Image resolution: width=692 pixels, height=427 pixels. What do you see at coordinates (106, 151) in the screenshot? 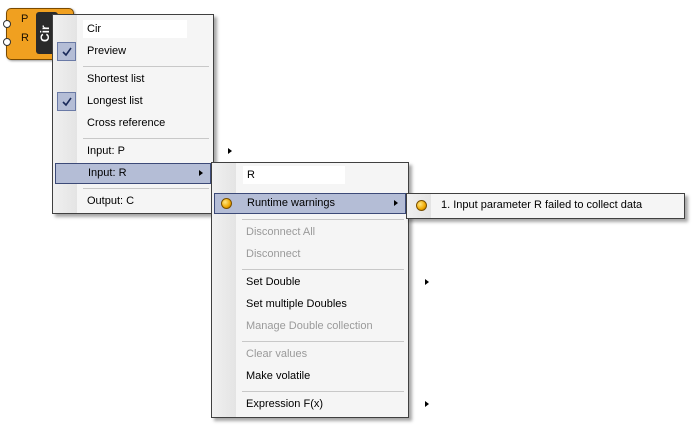
I see `input-p-menu-label: Input: P` at bounding box center [106, 151].